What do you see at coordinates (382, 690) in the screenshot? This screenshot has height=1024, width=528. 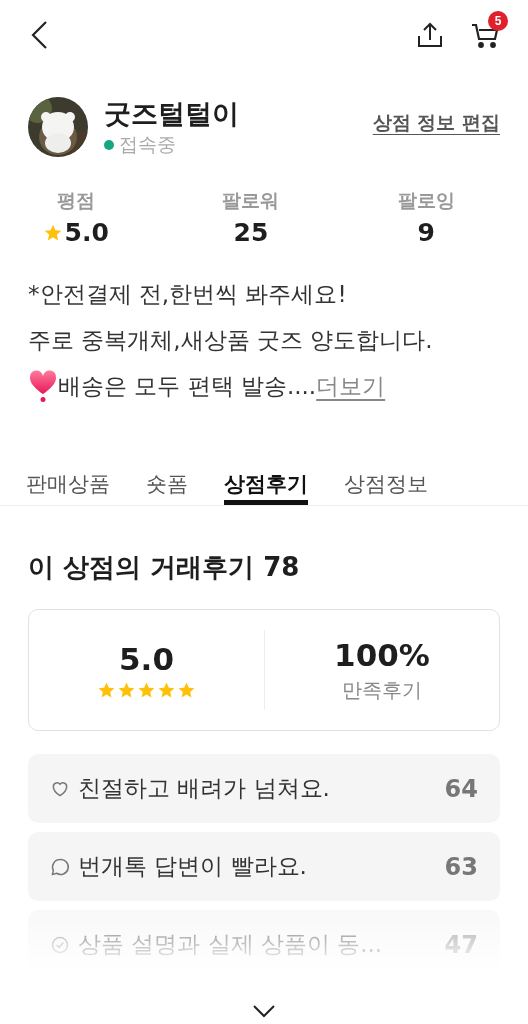 I see `satisfaction-label: 만족후기` at bounding box center [382, 690].